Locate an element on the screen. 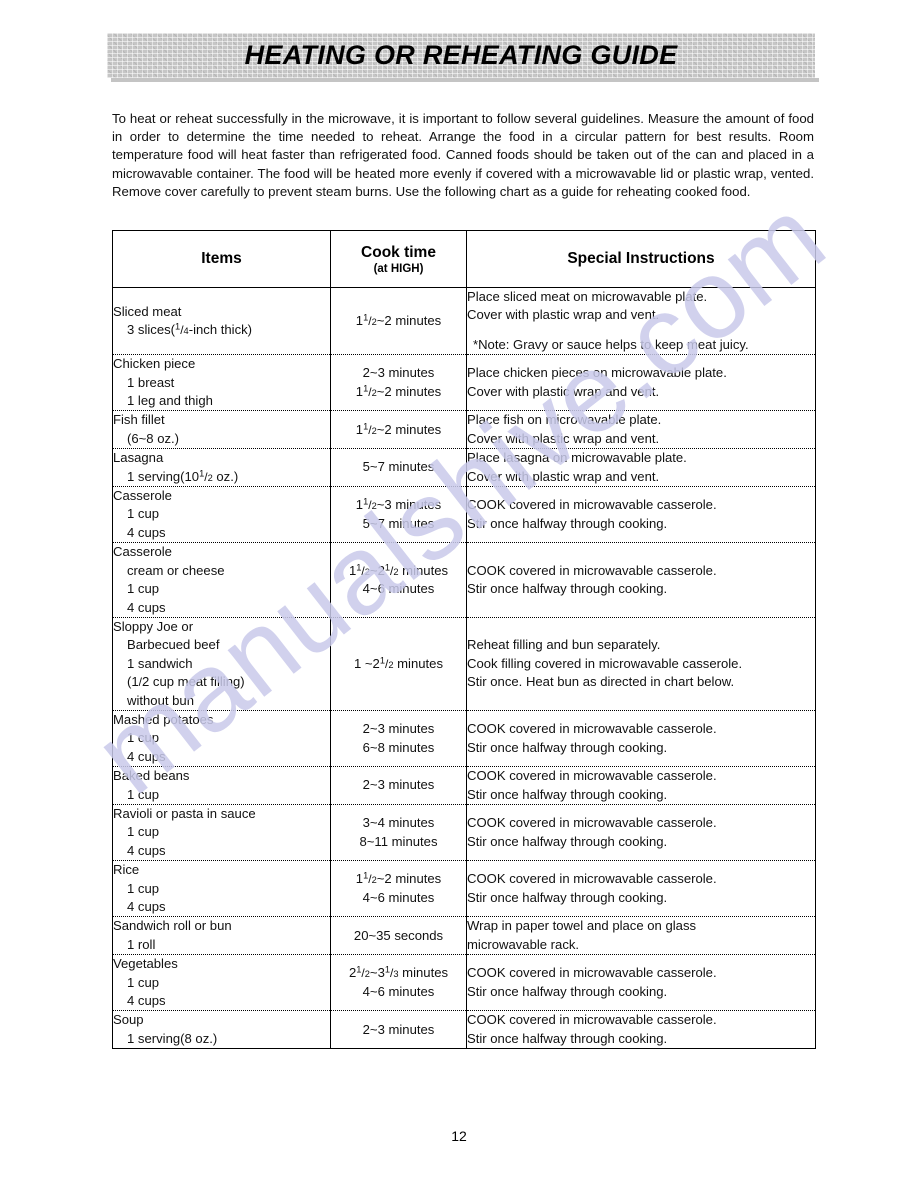 The image size is (918, 1188). cell-item: Soup 1 serving(8 oz.) is located at coordinates (221, 1029).